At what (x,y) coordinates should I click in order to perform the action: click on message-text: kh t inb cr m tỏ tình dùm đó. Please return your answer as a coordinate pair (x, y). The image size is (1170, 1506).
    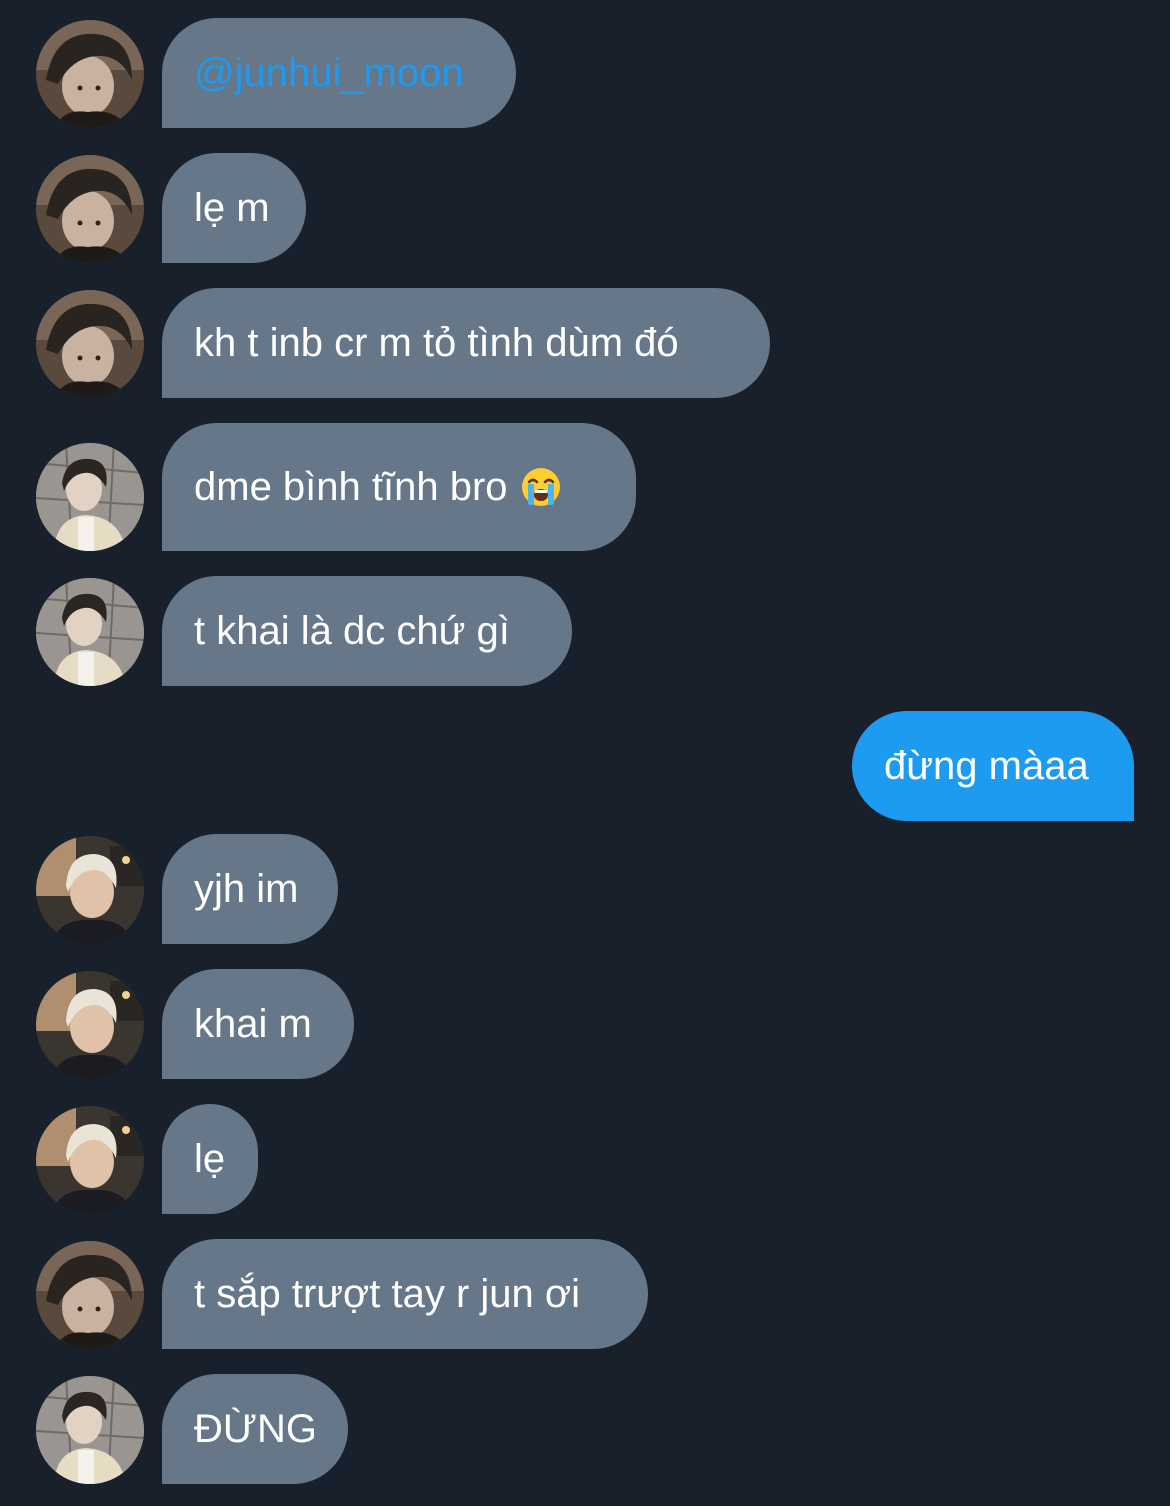
    Looking at the image, I should click on (436, 343).